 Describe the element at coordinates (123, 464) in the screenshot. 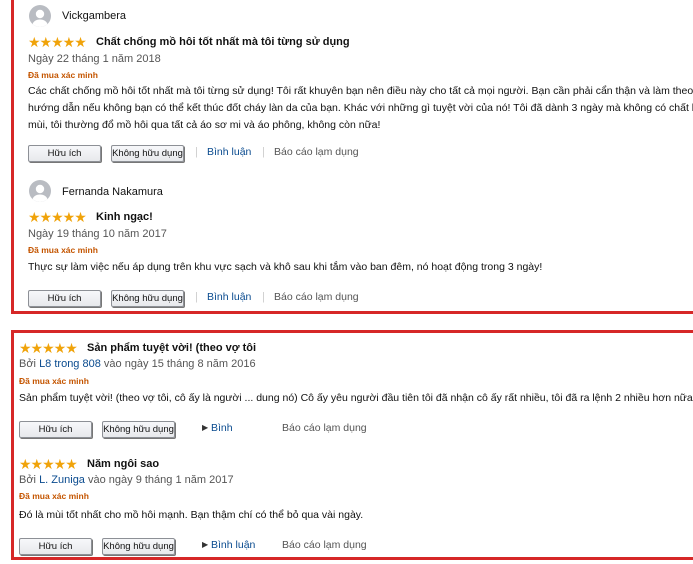

I see `review-title: Năm ngôi sao` at that location.